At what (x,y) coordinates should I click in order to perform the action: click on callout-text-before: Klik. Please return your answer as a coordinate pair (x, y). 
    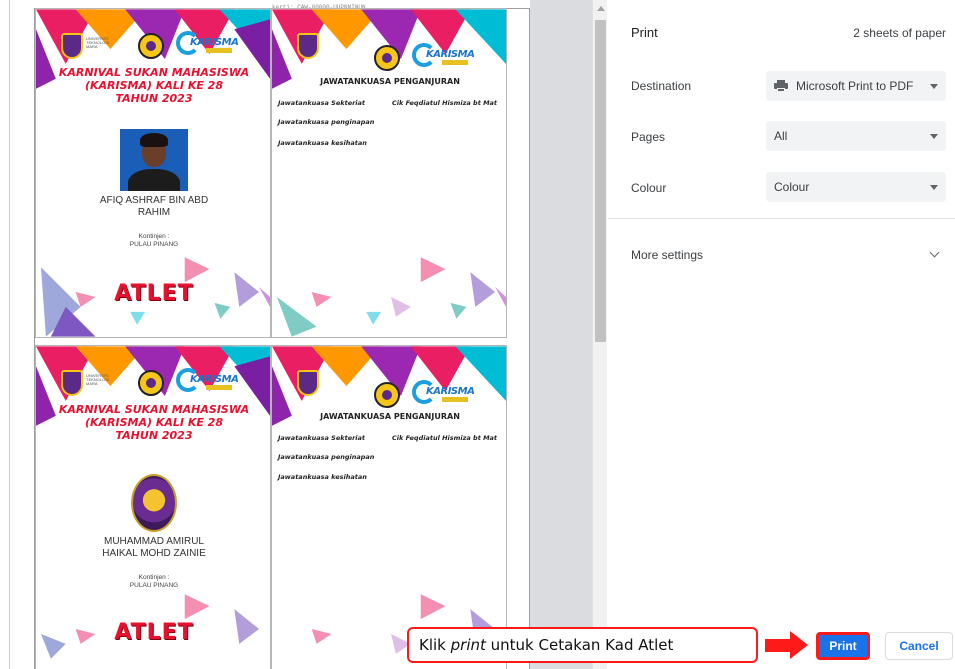
    Looking at the image, I should click on (435, 645).